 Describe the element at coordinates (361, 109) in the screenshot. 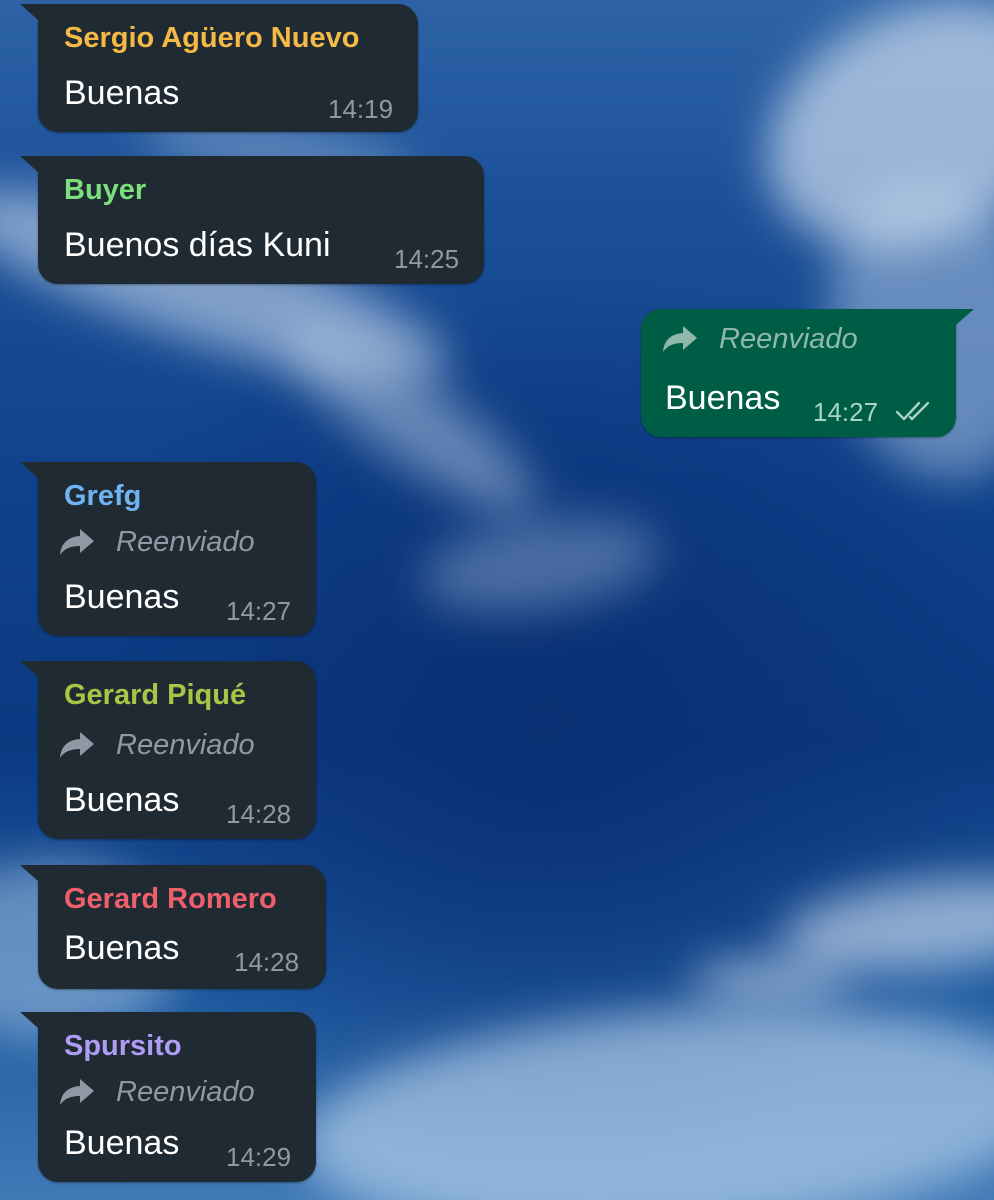

I see `message-time: 14:19` at that location.